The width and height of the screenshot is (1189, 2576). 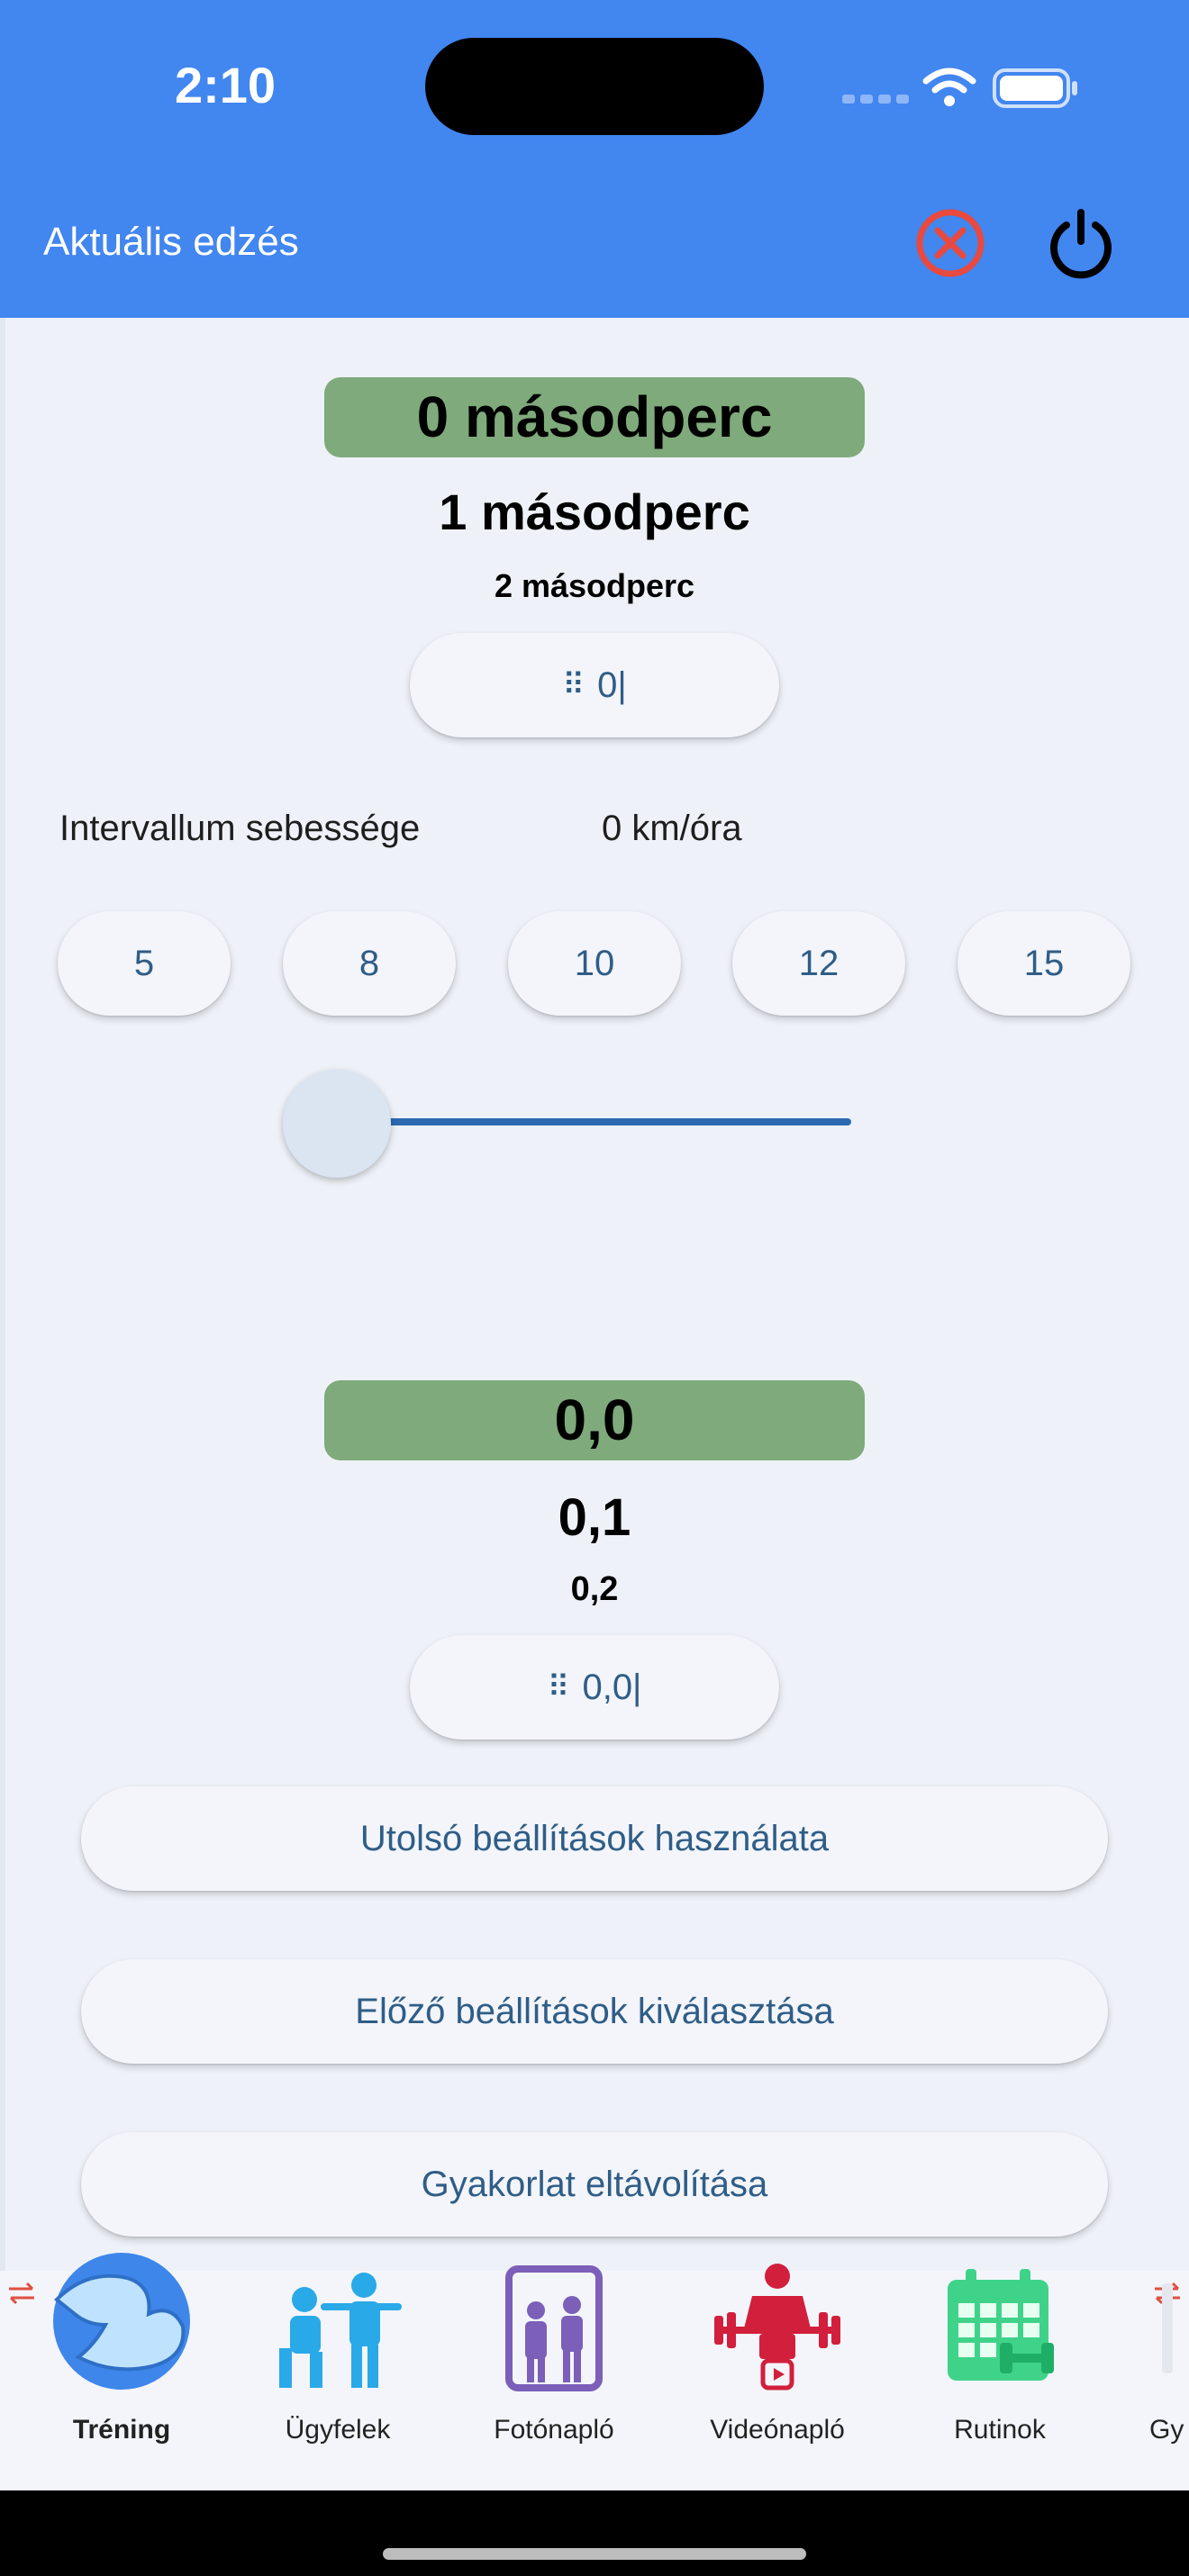 What do you see at coordinates (1000, 2430) in the screenshot?
I see `nav-label-rutinok: Rutinok` at bounding box center [1000, 2430].